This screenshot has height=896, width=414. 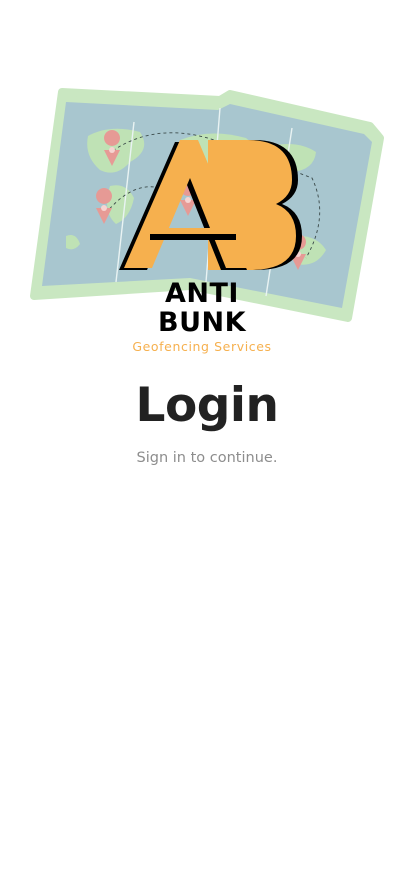 I want to click on brand-tagline: Geofencing Services, so click(x=202, y=346).